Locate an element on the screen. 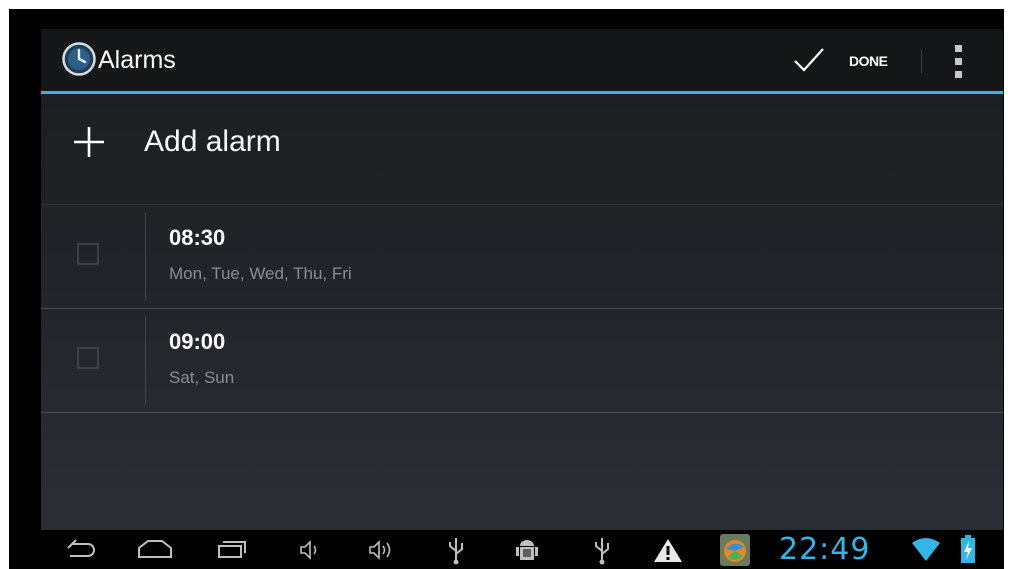 This screenshot has height=569, width=1013. alarm-time: 08:30 is located at coordinates (197, 237).